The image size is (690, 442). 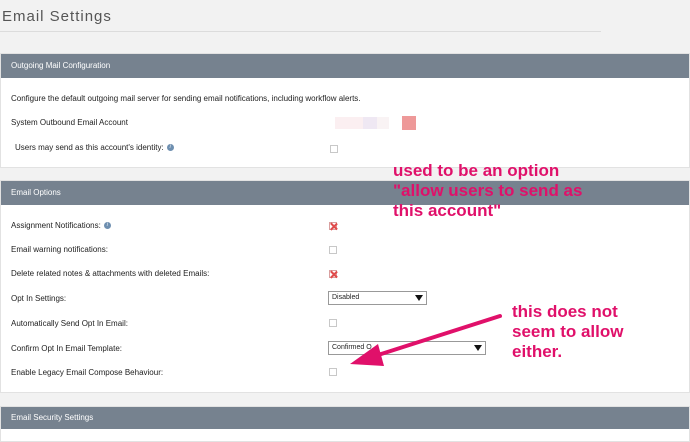 What do you see at coordinates (426, 340) in the screenshot?
I see `annotation-arrow` at bounding box center [426, 340].